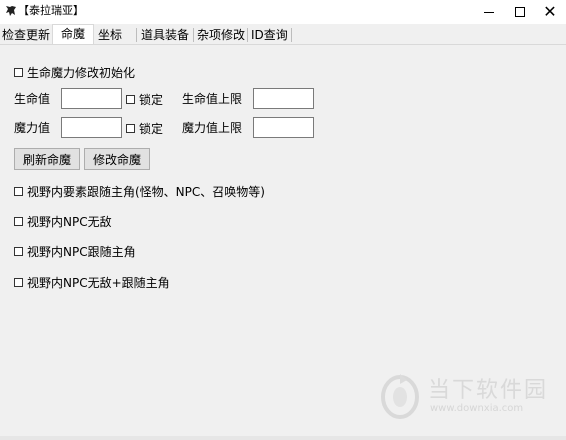  What do you see at coordinates (32, 128) in the screenshot?
I see `mp-label: 魔力值` at bounding box center [32, 128].